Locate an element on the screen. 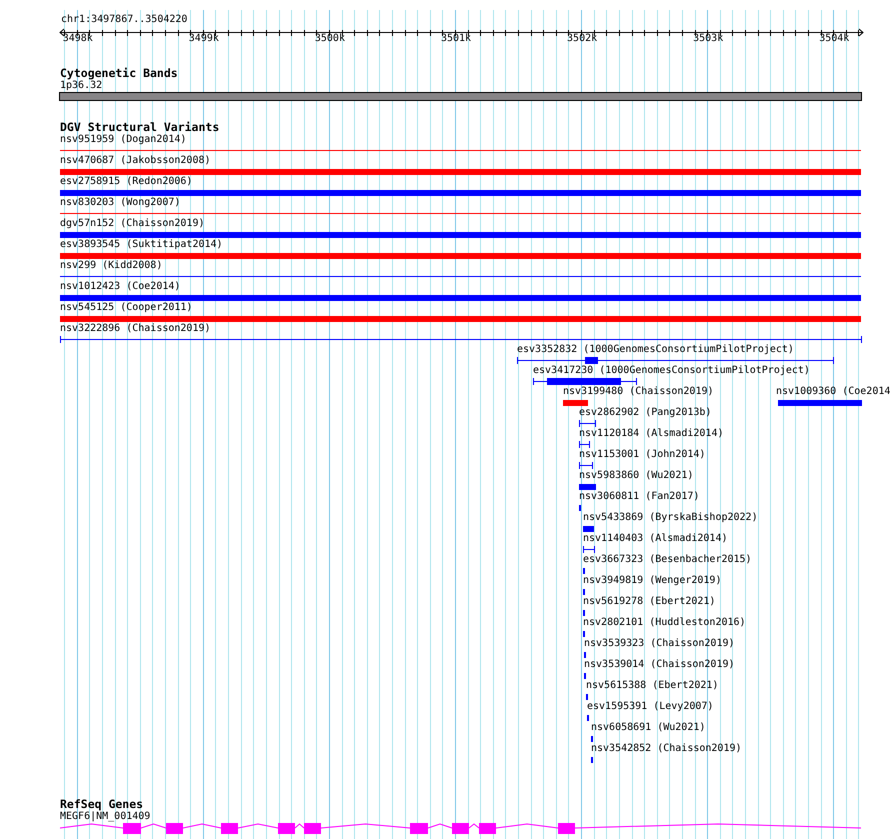  track-title: Cytogenetic Bands is located at coordinates (119, 73).